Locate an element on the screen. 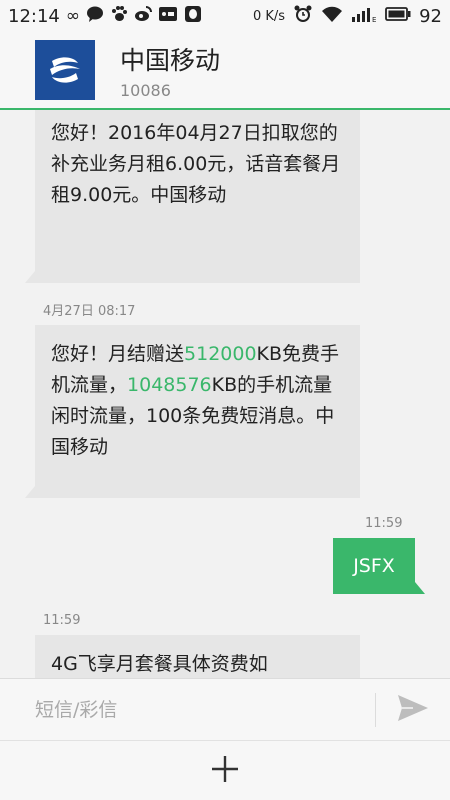  status-time: 12:14 is located at coordinates (34, 16).